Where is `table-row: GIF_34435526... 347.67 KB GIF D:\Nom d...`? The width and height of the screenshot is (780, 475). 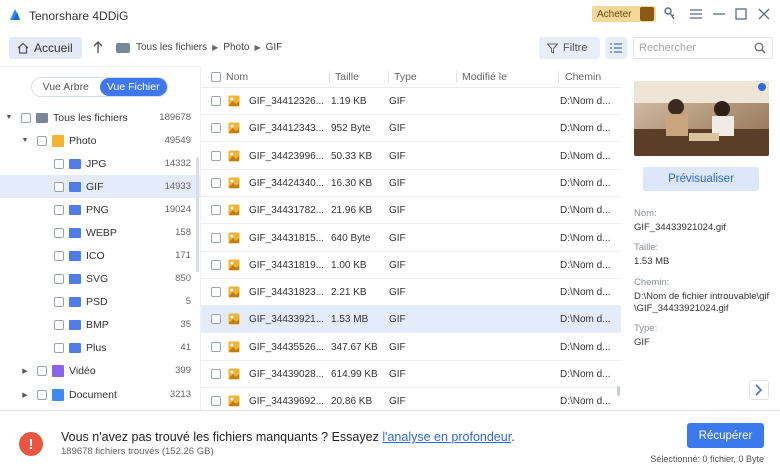 table-row: GIF_34435526... 347.67 KB GIF D:\Nom d... is located at coordinates (411, 347).